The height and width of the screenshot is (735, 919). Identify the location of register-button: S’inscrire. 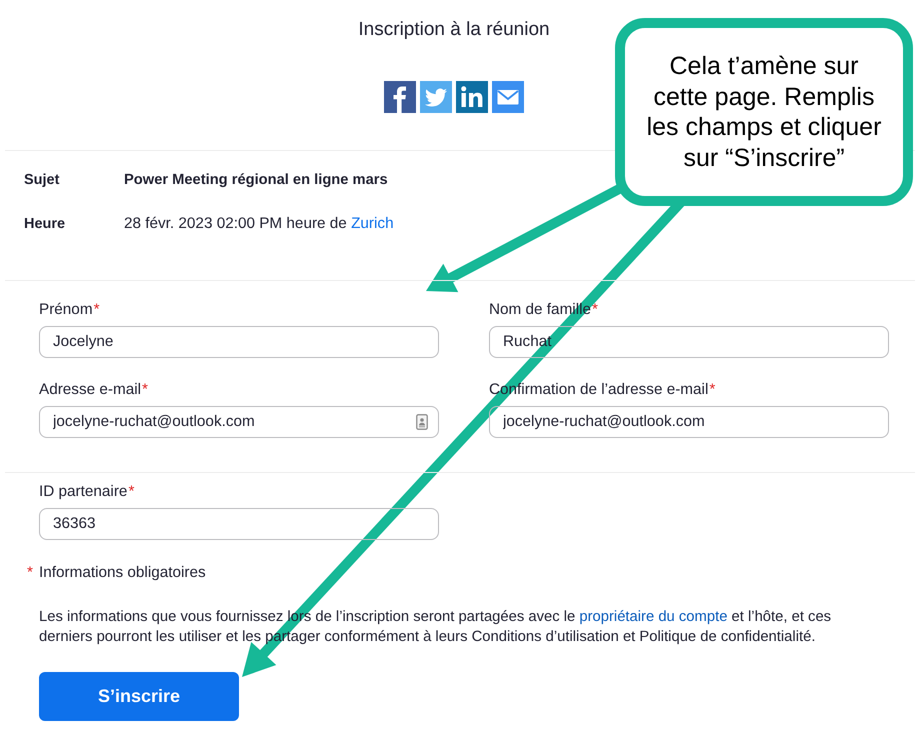
(139, 696).